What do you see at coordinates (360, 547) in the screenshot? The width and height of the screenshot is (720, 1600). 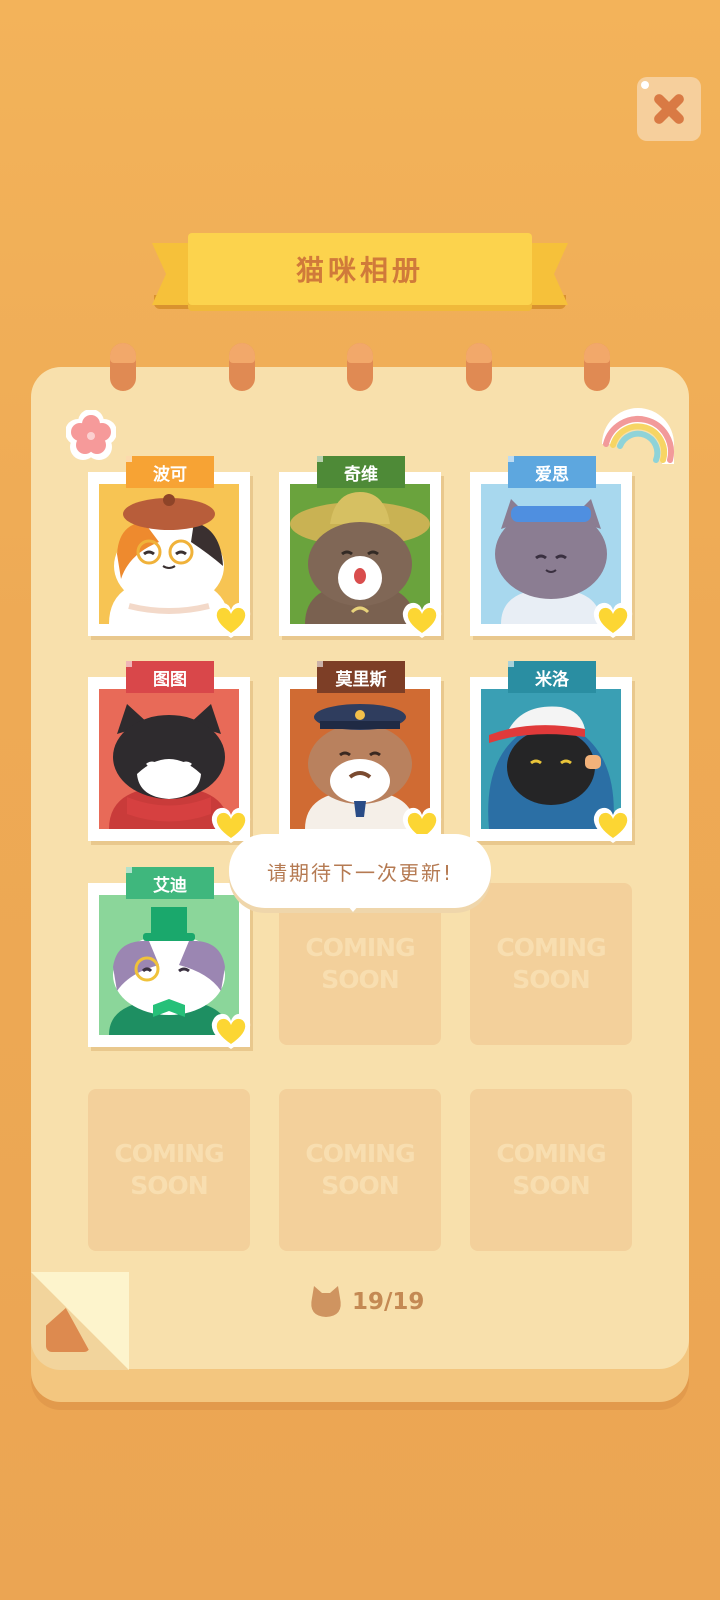 I see `cat-card-qiwei: 奇维` at bounding box center [360, 547].